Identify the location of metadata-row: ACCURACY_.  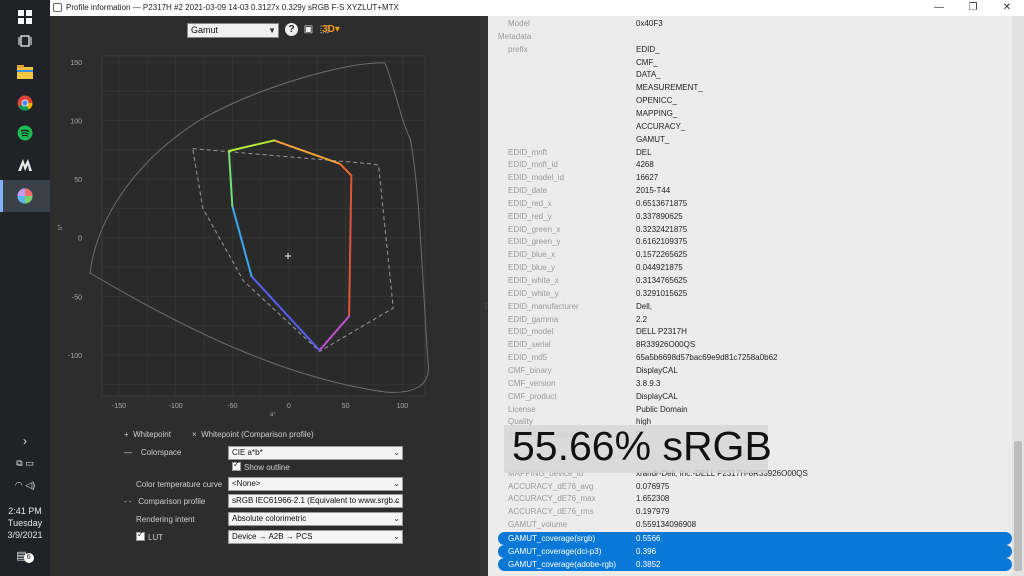
(756, 126).